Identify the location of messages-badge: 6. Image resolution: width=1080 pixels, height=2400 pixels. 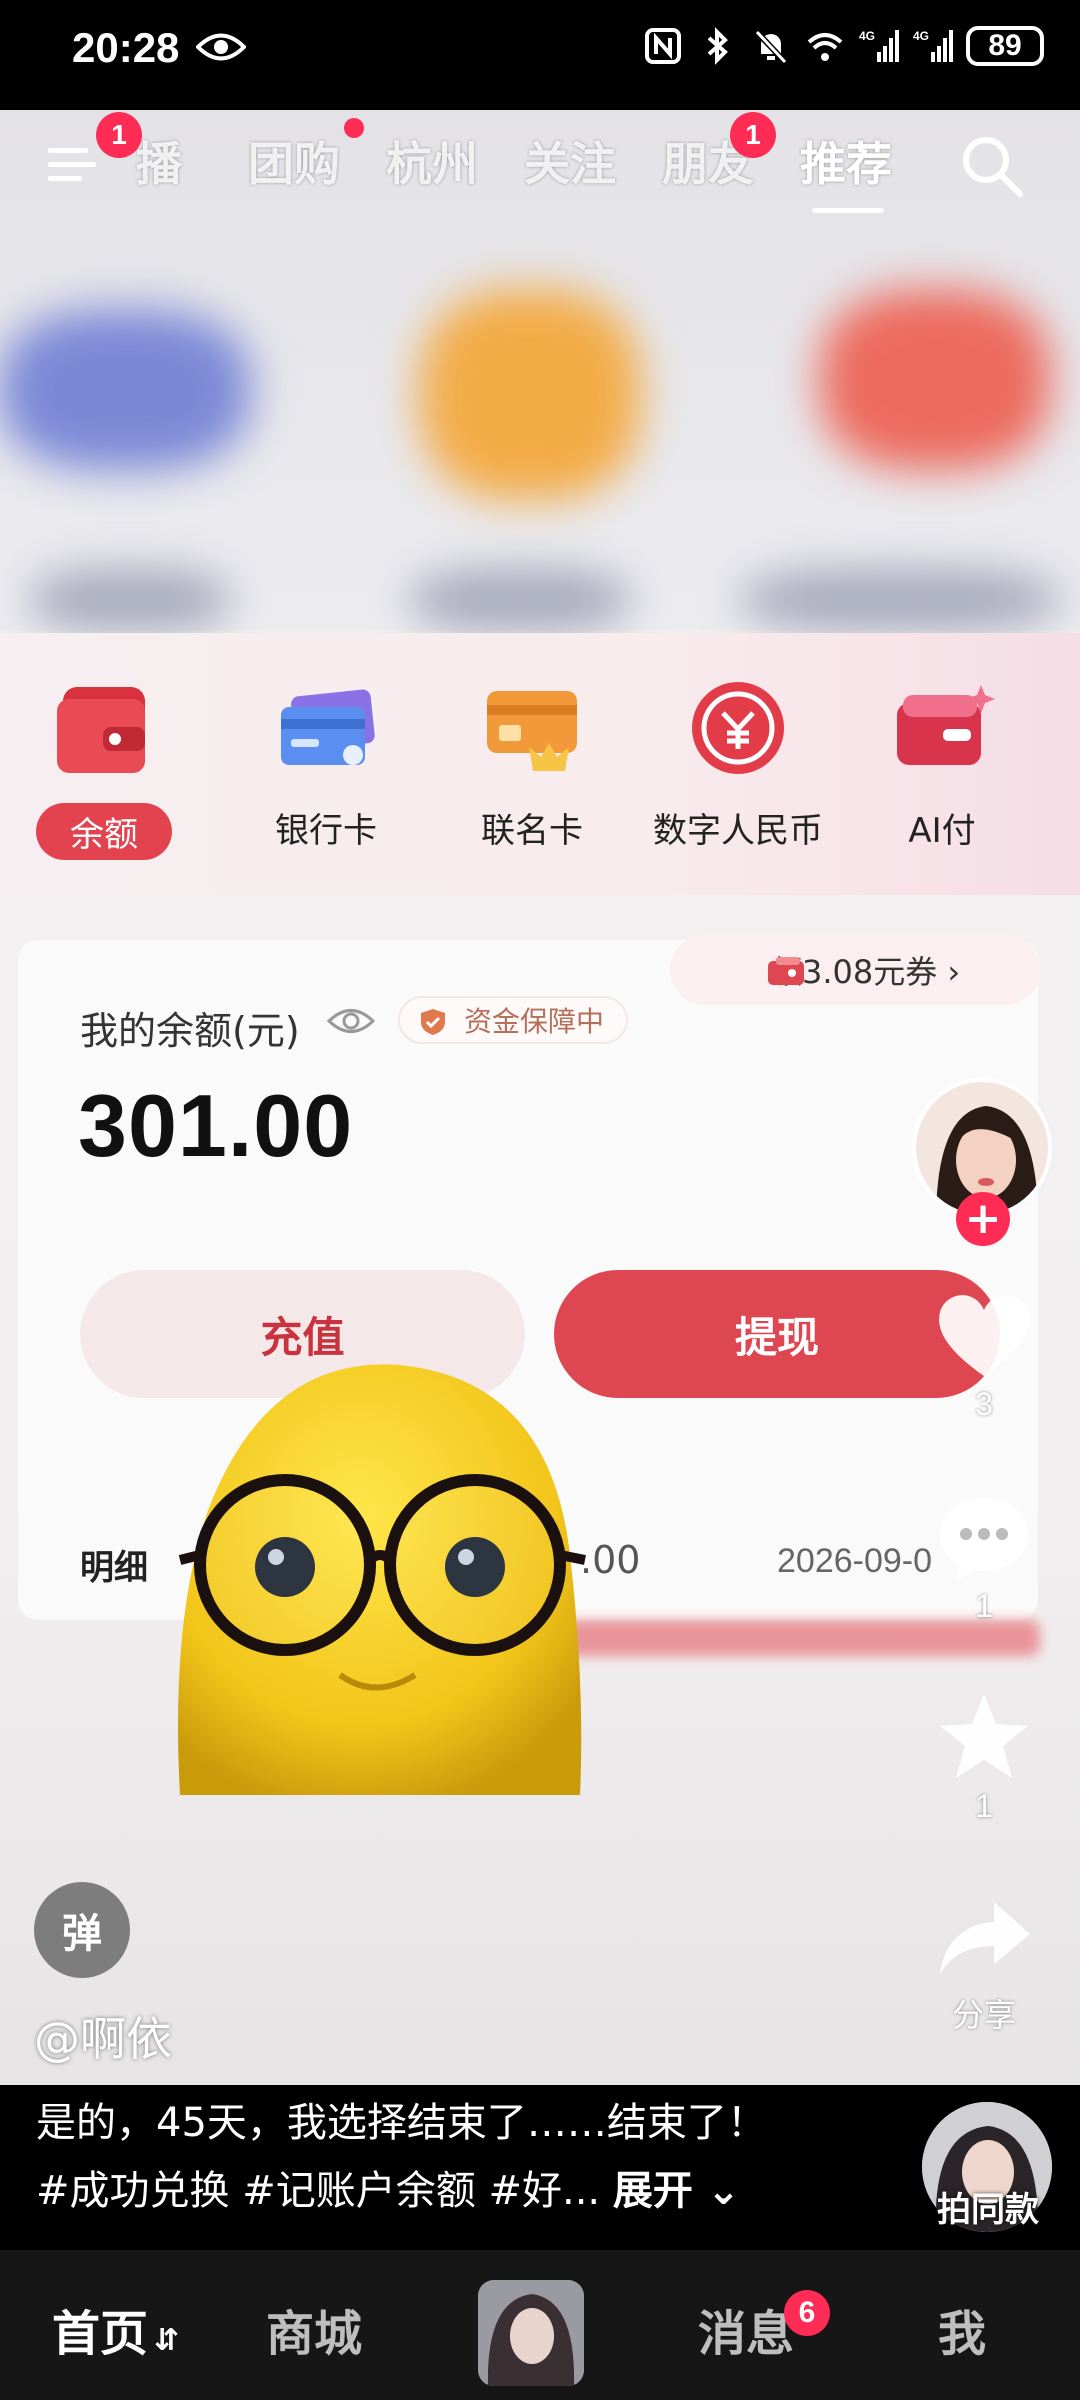
(807, 2313).